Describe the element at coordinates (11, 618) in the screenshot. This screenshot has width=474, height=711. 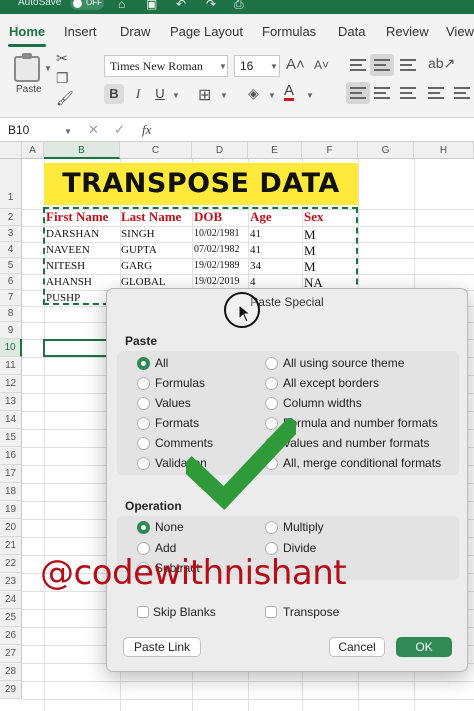
I see `row-header-25: 25` at that location.